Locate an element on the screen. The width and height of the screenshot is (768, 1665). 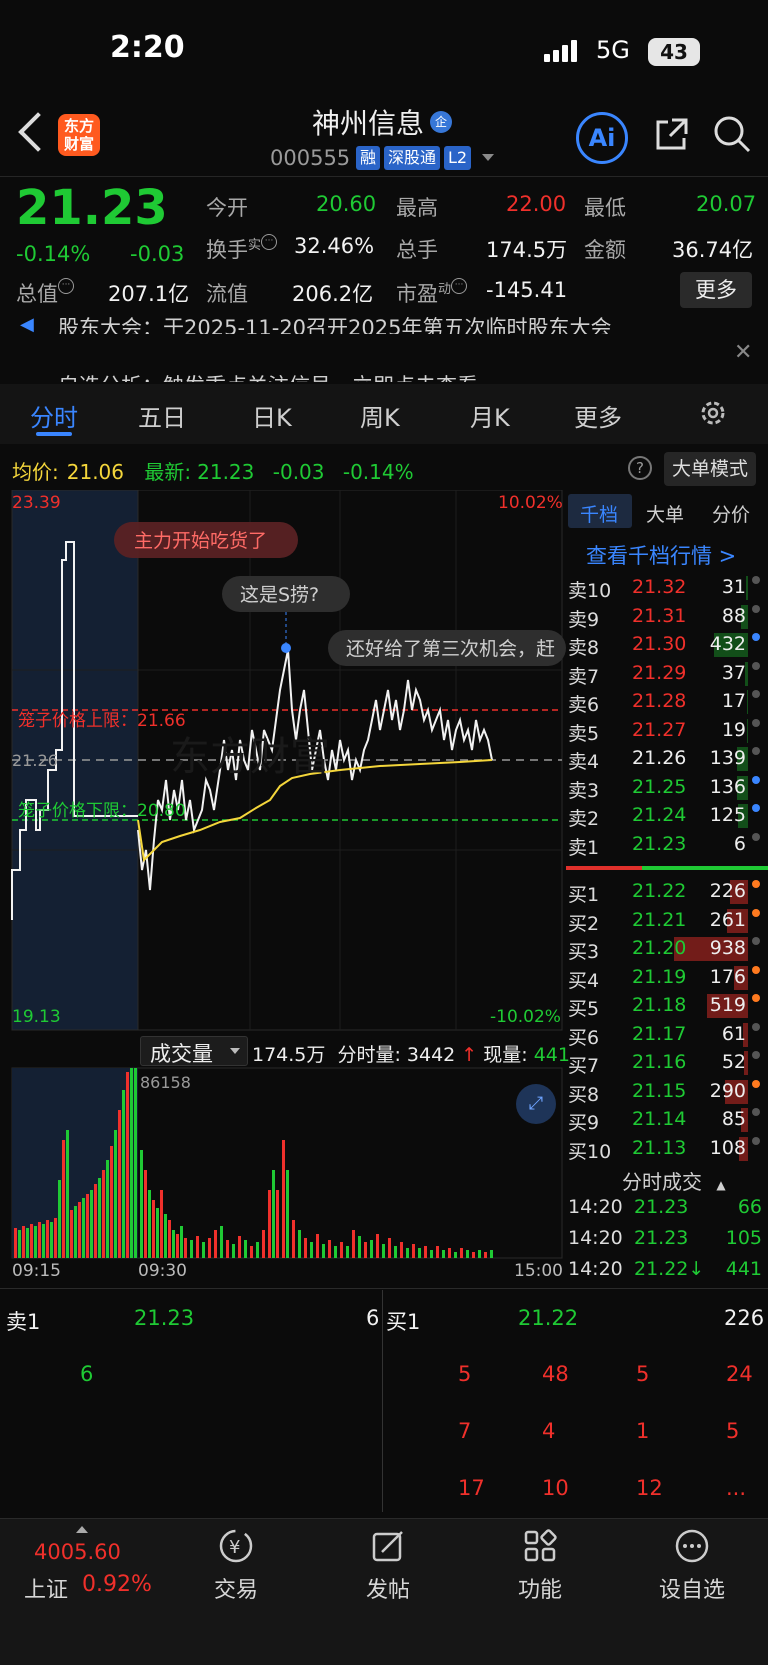
ask-row: 卖4 21.26 139 is located at coordinates (667, 759).